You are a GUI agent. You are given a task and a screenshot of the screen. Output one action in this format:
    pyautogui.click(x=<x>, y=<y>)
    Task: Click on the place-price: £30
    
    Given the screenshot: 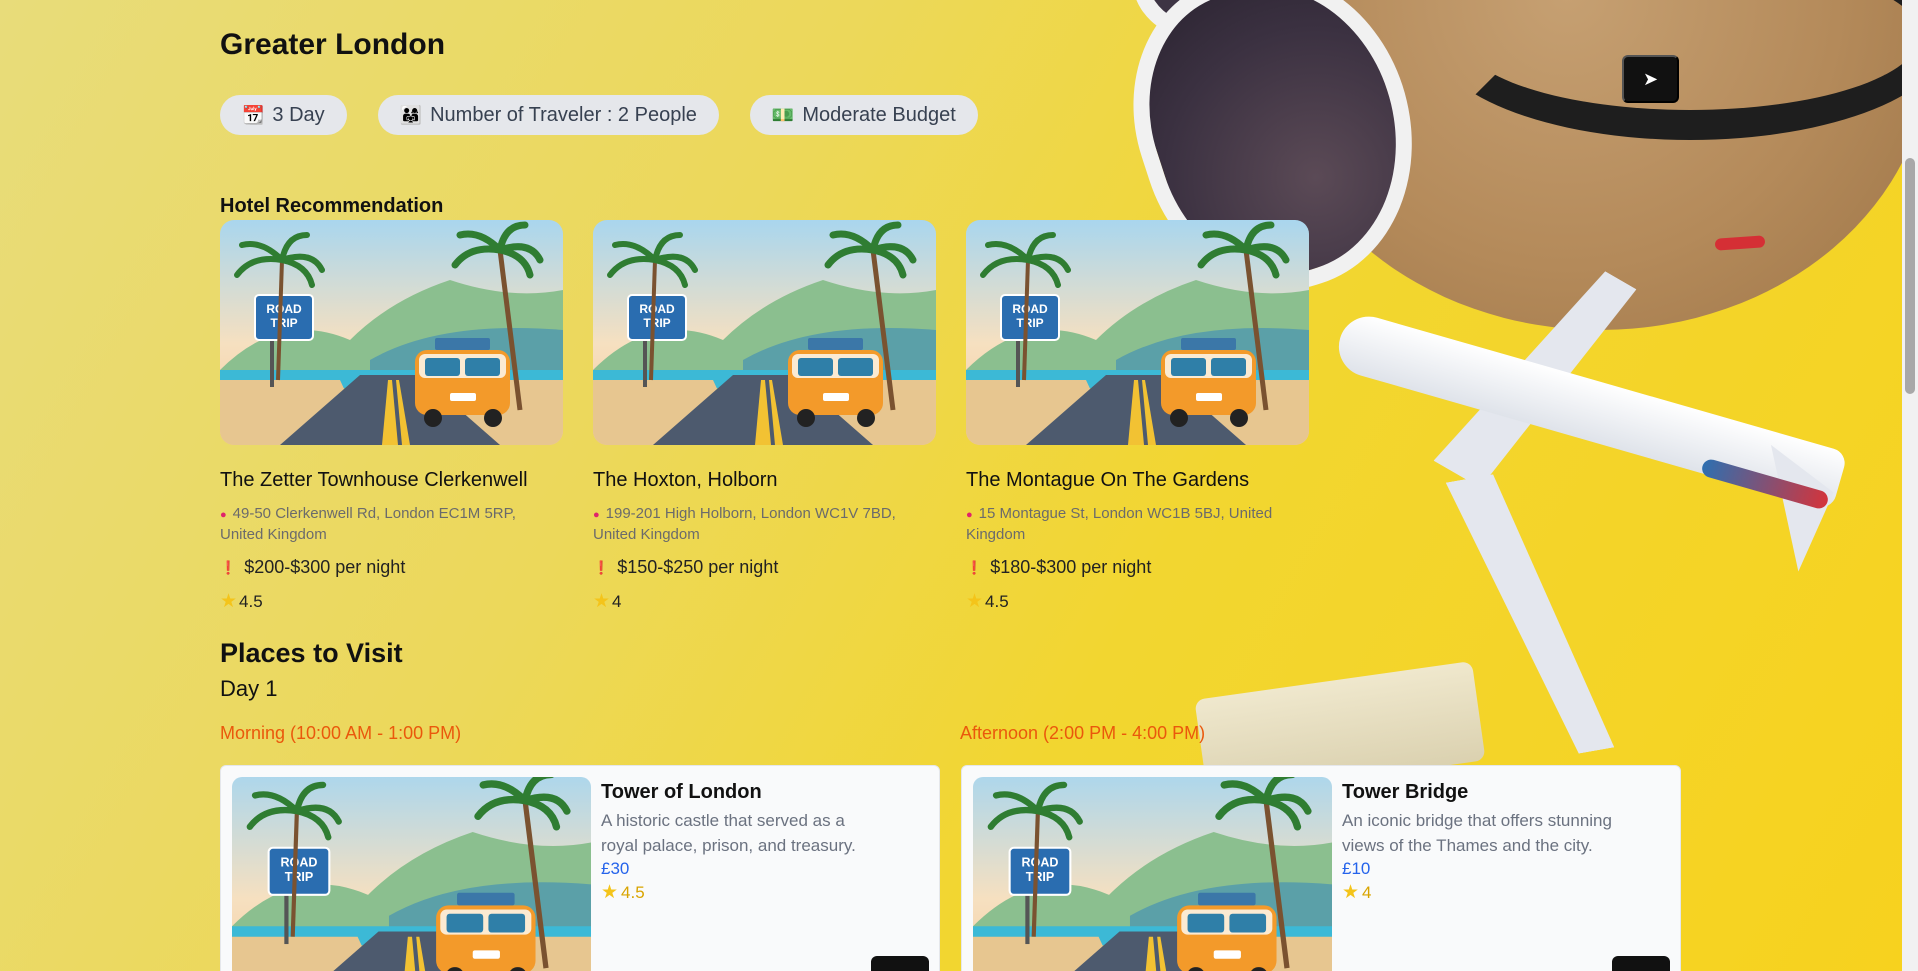 What is the action you would take?
    pyautogui.click(x=615, y=868)
    